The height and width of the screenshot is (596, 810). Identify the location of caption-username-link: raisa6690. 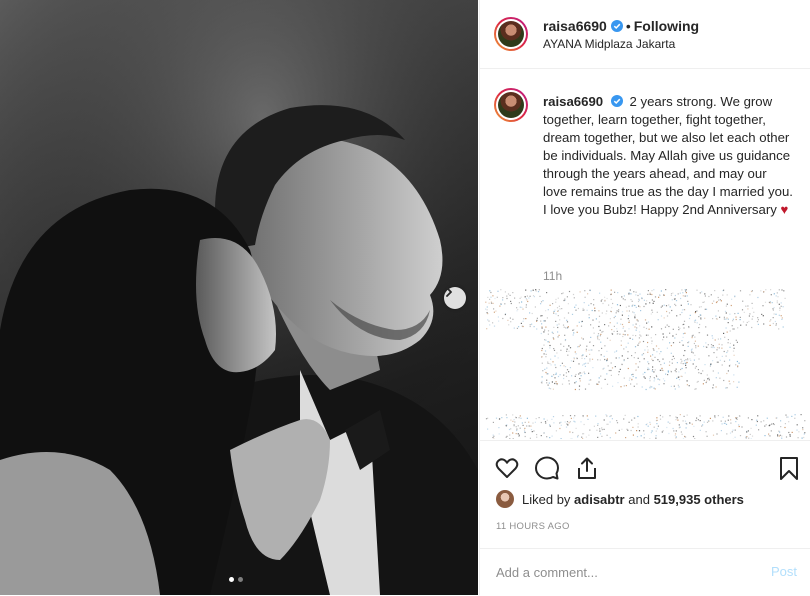
(573, 101).